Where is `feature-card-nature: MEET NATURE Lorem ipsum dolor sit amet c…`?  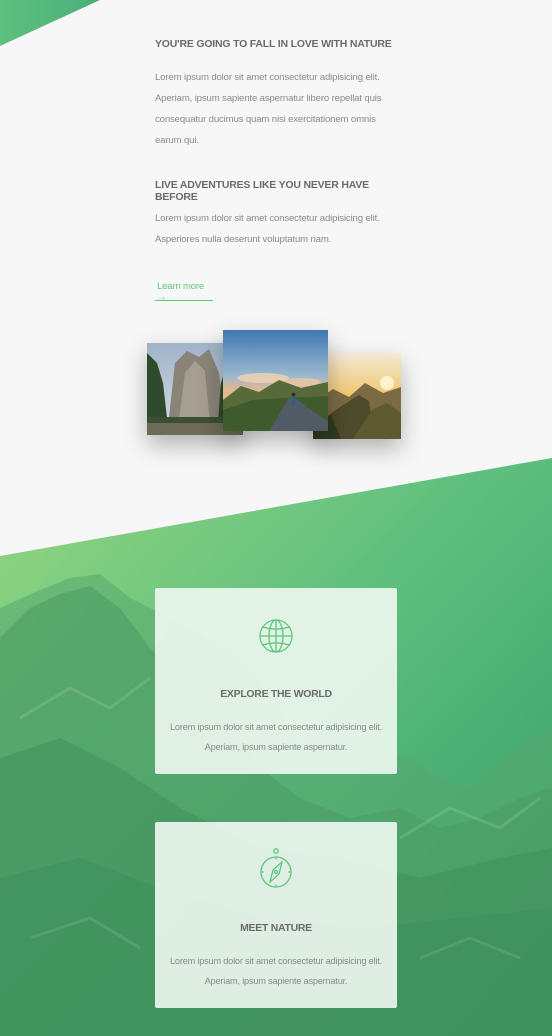 feature-card-nature: MEET NATURE Lorem ipsum dolor sit amet c… is located at coordinates (276, 915).